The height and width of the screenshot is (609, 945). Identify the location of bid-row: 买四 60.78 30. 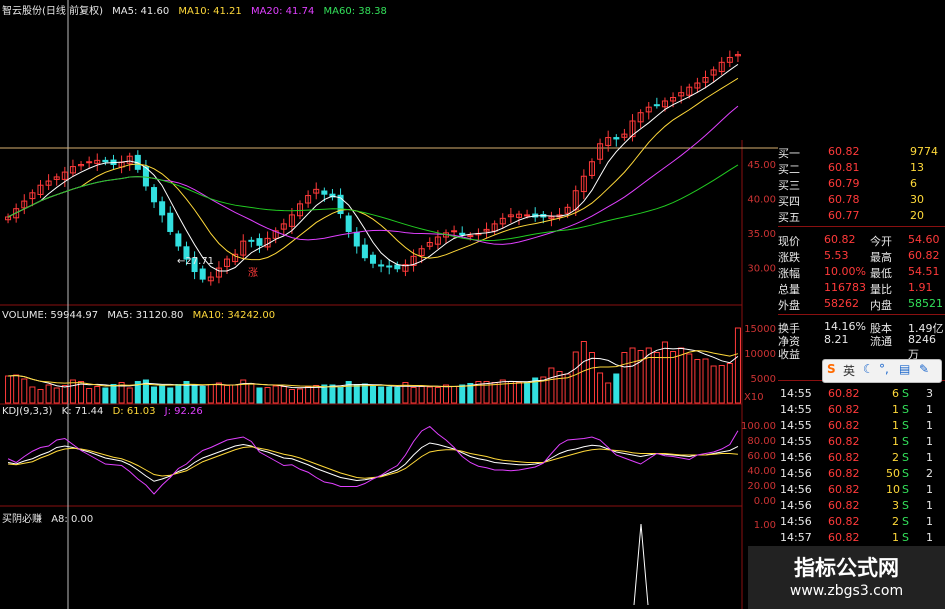
(861, 200).